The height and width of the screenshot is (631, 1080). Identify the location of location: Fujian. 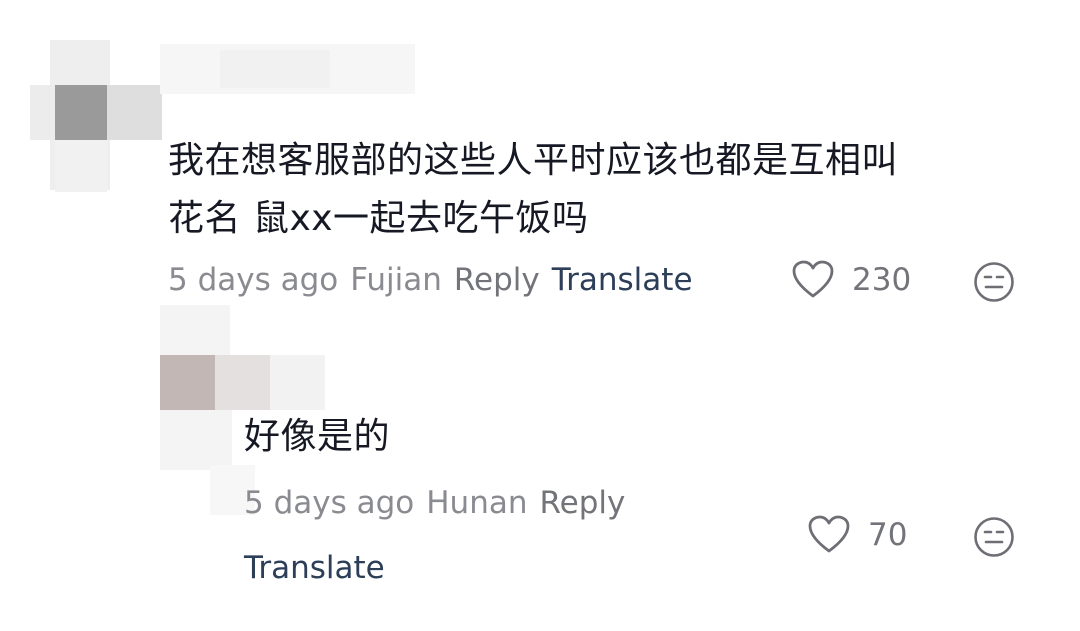
(396, 280).